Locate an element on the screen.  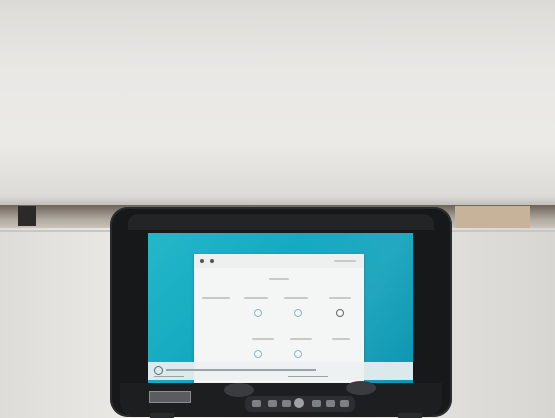
header-text-line is located at coordinates (345, 261).